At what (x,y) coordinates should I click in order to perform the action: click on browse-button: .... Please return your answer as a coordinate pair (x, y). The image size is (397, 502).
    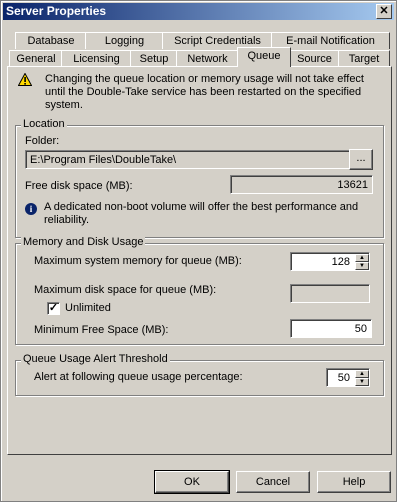
    Looking at the image, I should click on (361, 159).